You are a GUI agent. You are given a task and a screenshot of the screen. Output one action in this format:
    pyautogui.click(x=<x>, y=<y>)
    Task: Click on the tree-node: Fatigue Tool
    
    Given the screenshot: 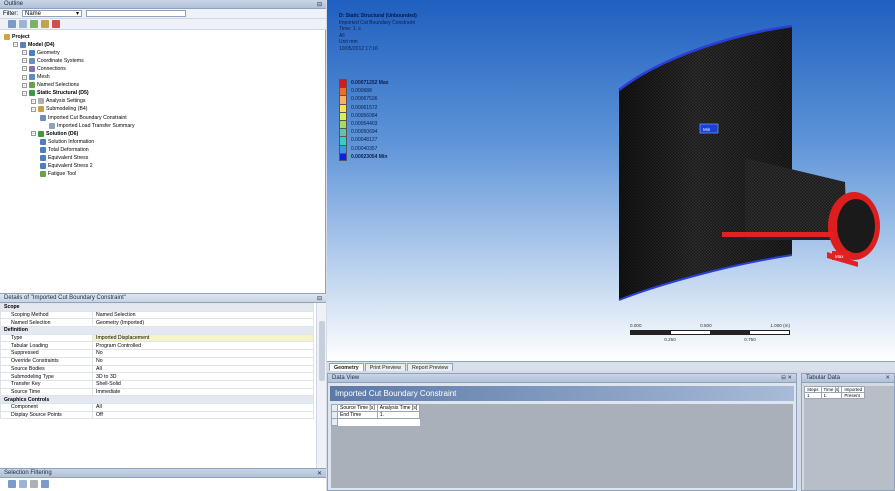 What is the action you would take?
    pyautogui.click(x=58, y=174)
    